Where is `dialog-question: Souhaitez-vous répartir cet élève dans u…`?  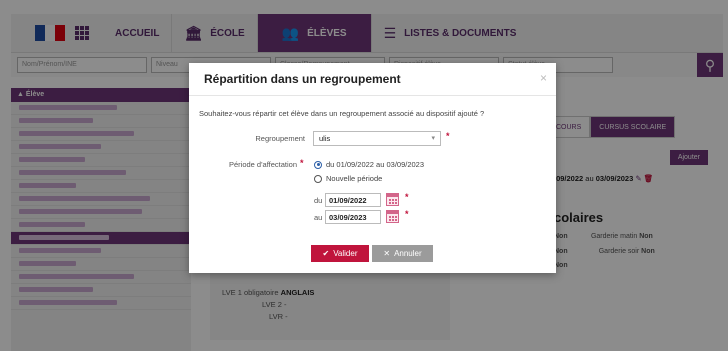 dialog-question: Souhaitez-vous répartir cet élève dans u… is located at coordinates (342, 113).